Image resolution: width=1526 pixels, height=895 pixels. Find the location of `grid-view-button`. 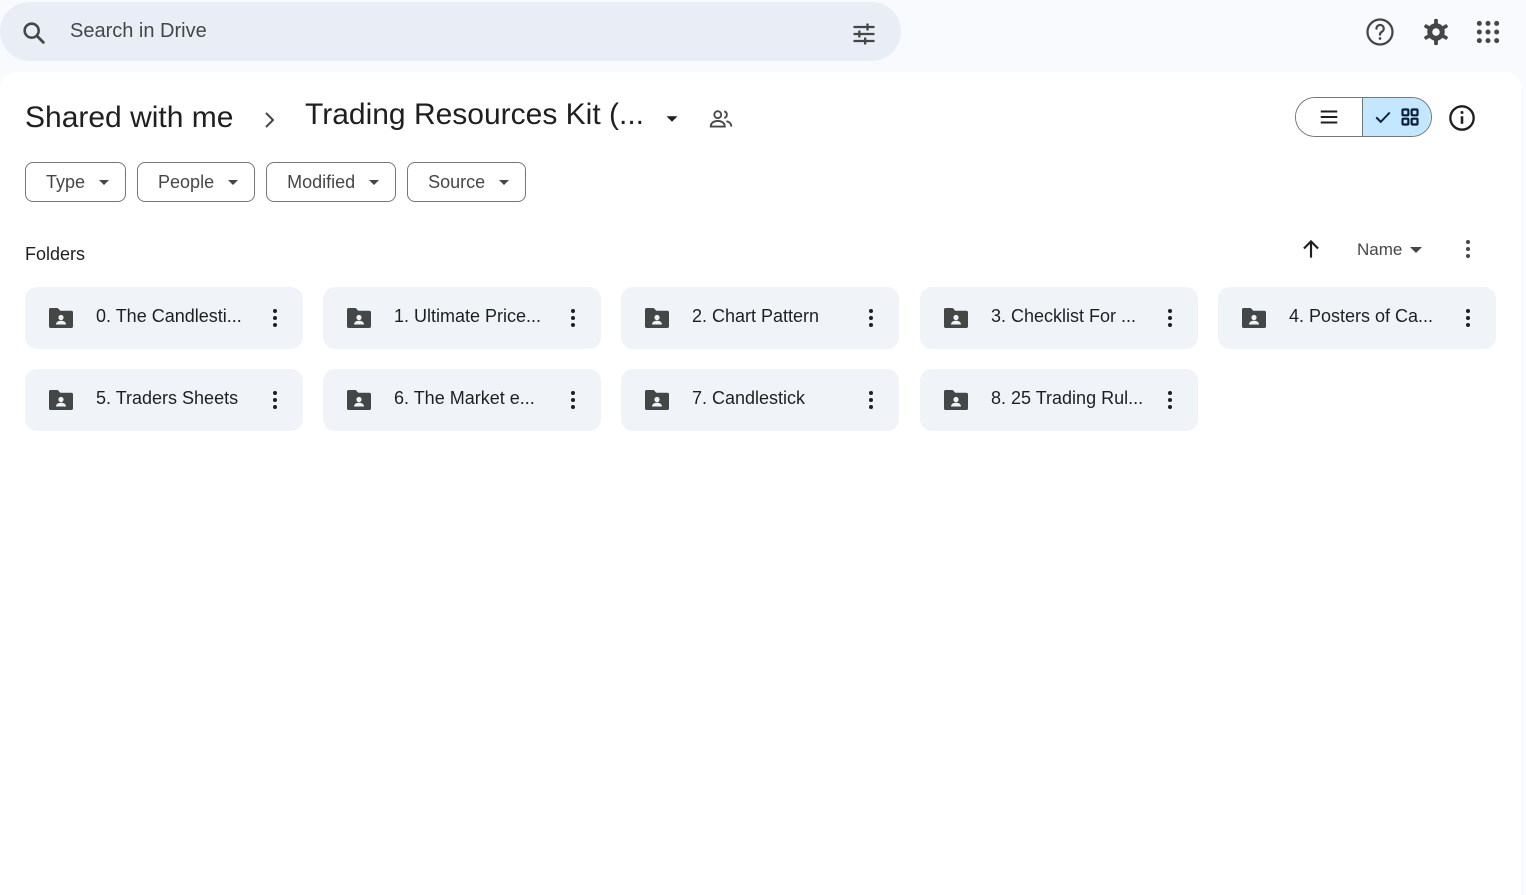

grid-view-button is located at coordinates (1396, 117).